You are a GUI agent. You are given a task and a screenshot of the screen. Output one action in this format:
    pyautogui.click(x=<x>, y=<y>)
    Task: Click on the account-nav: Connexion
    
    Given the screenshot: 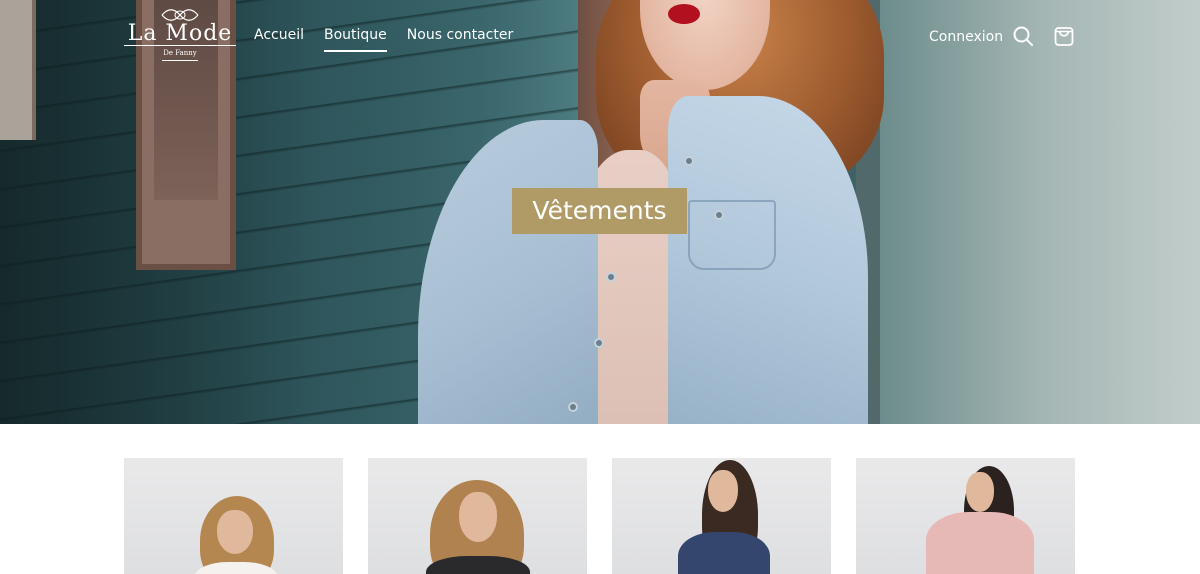 What is the action you would take?
    pyautogui.click(x=966, y=37)
    